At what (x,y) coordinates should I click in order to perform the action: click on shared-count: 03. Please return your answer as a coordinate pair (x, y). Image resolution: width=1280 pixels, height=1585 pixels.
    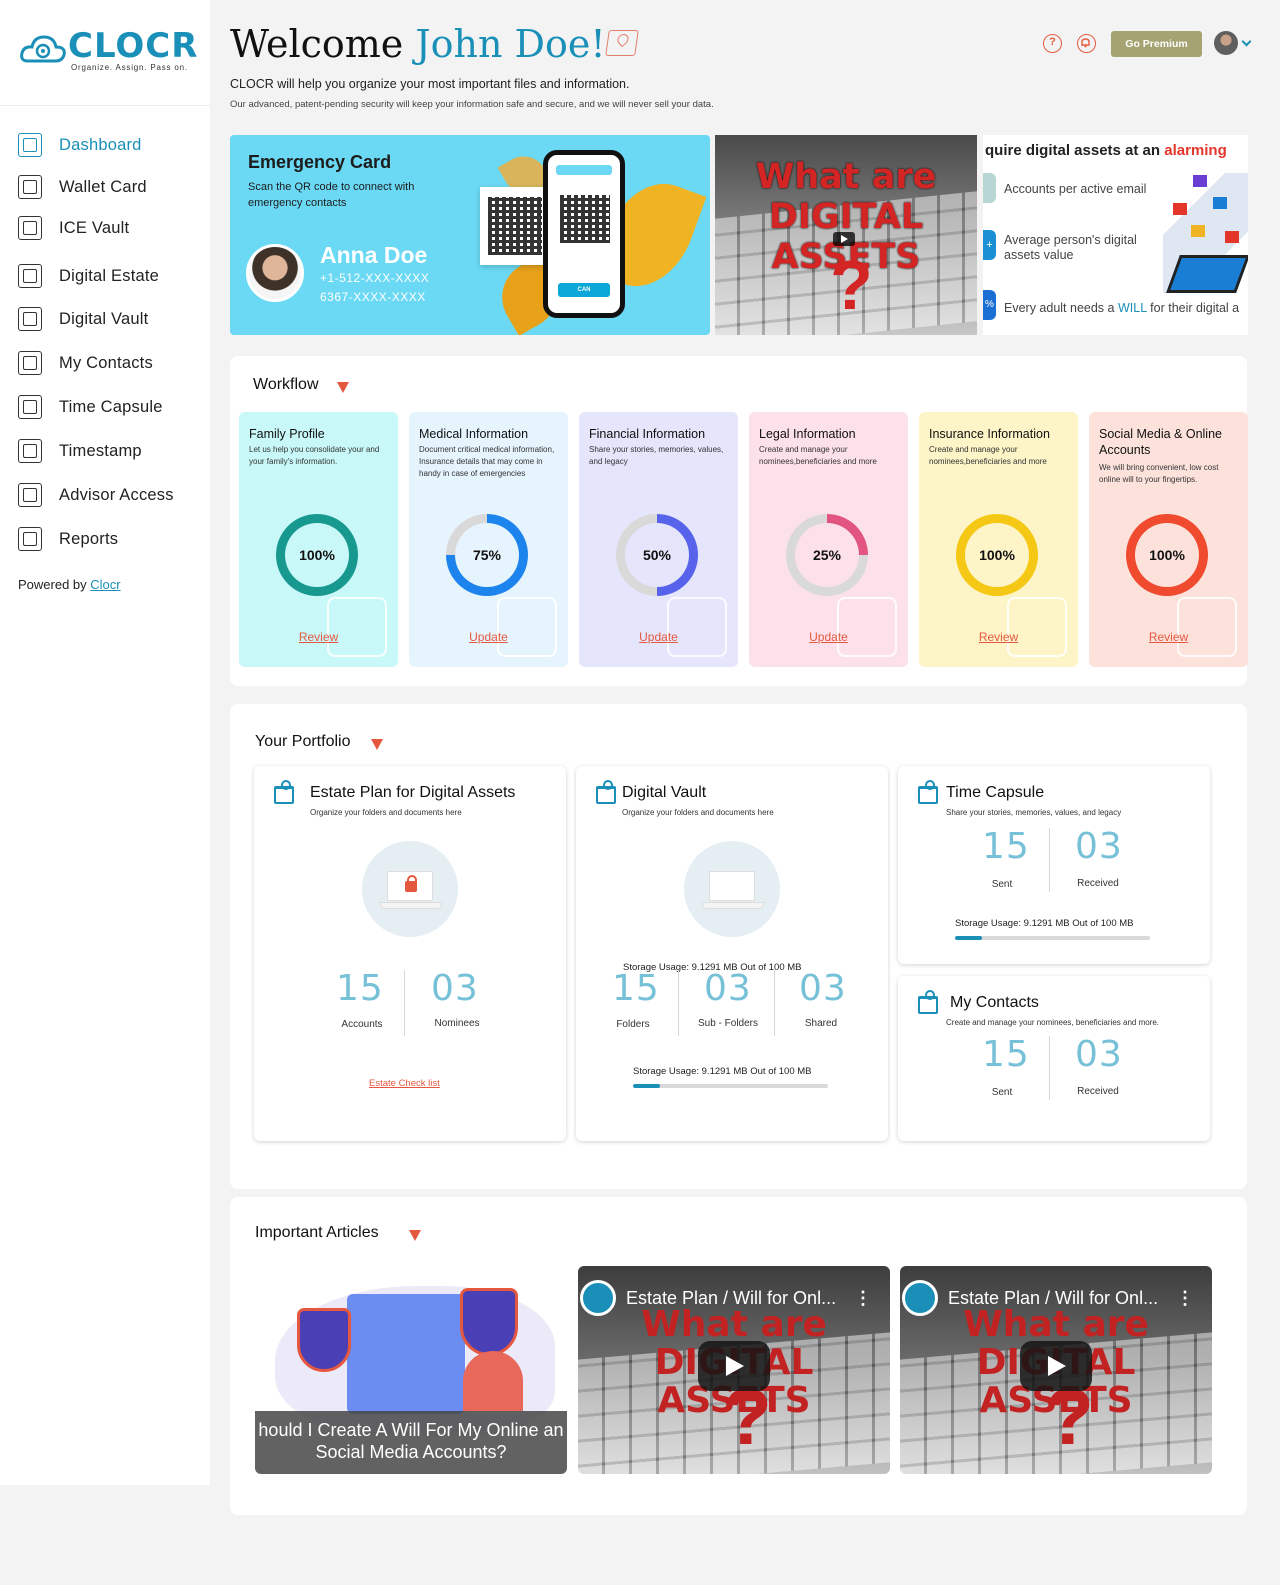
    Looking at the image, I should click on (823, 988).